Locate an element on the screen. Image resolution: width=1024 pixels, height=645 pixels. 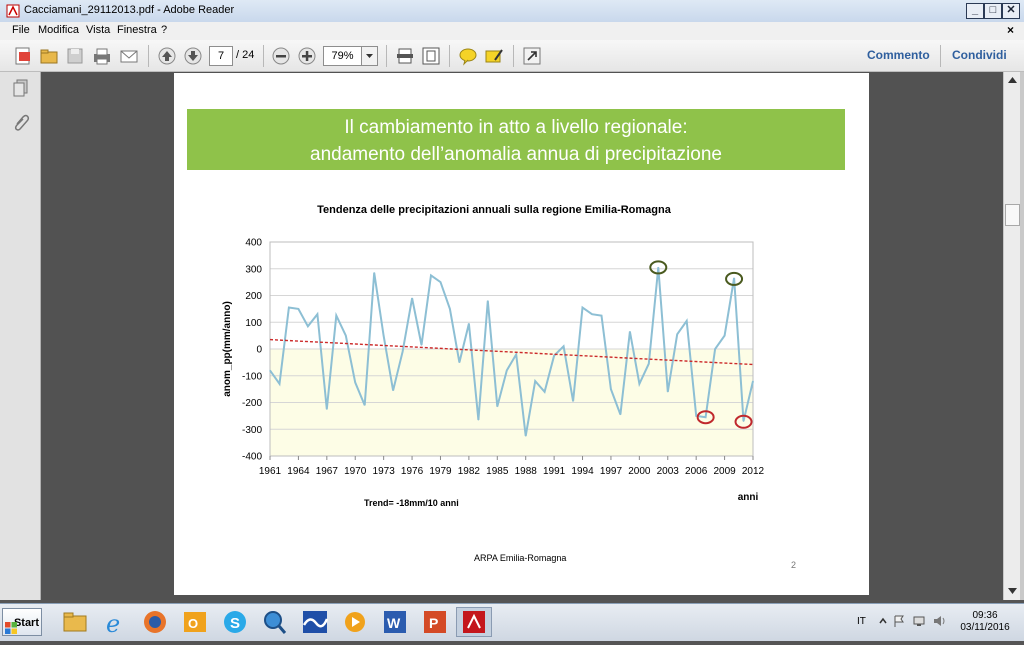
x-tick-label: 1985 is located at coordinates (497, 471).